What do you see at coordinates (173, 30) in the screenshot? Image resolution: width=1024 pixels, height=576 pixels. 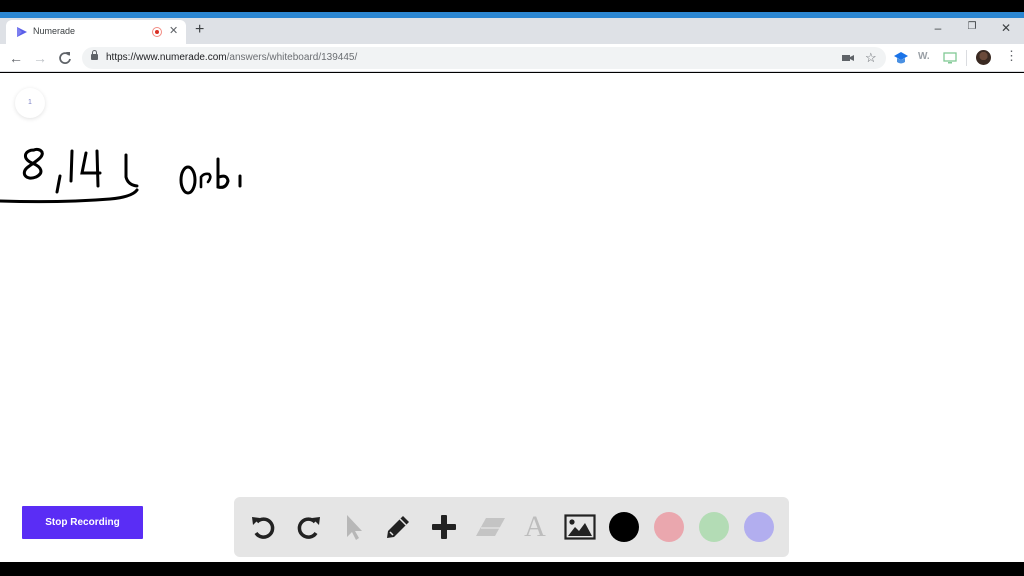 I see `tab-close-button: ✕` at bounding box center [173, 30].